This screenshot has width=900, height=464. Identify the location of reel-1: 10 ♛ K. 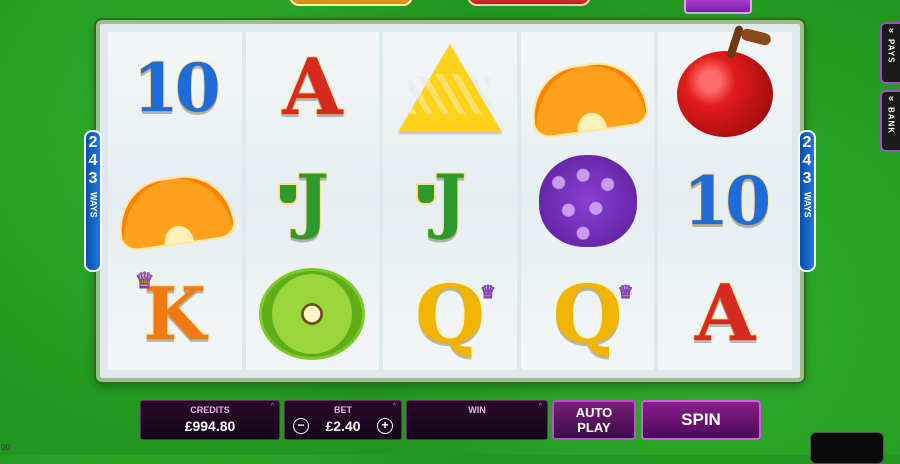
(175, 201).